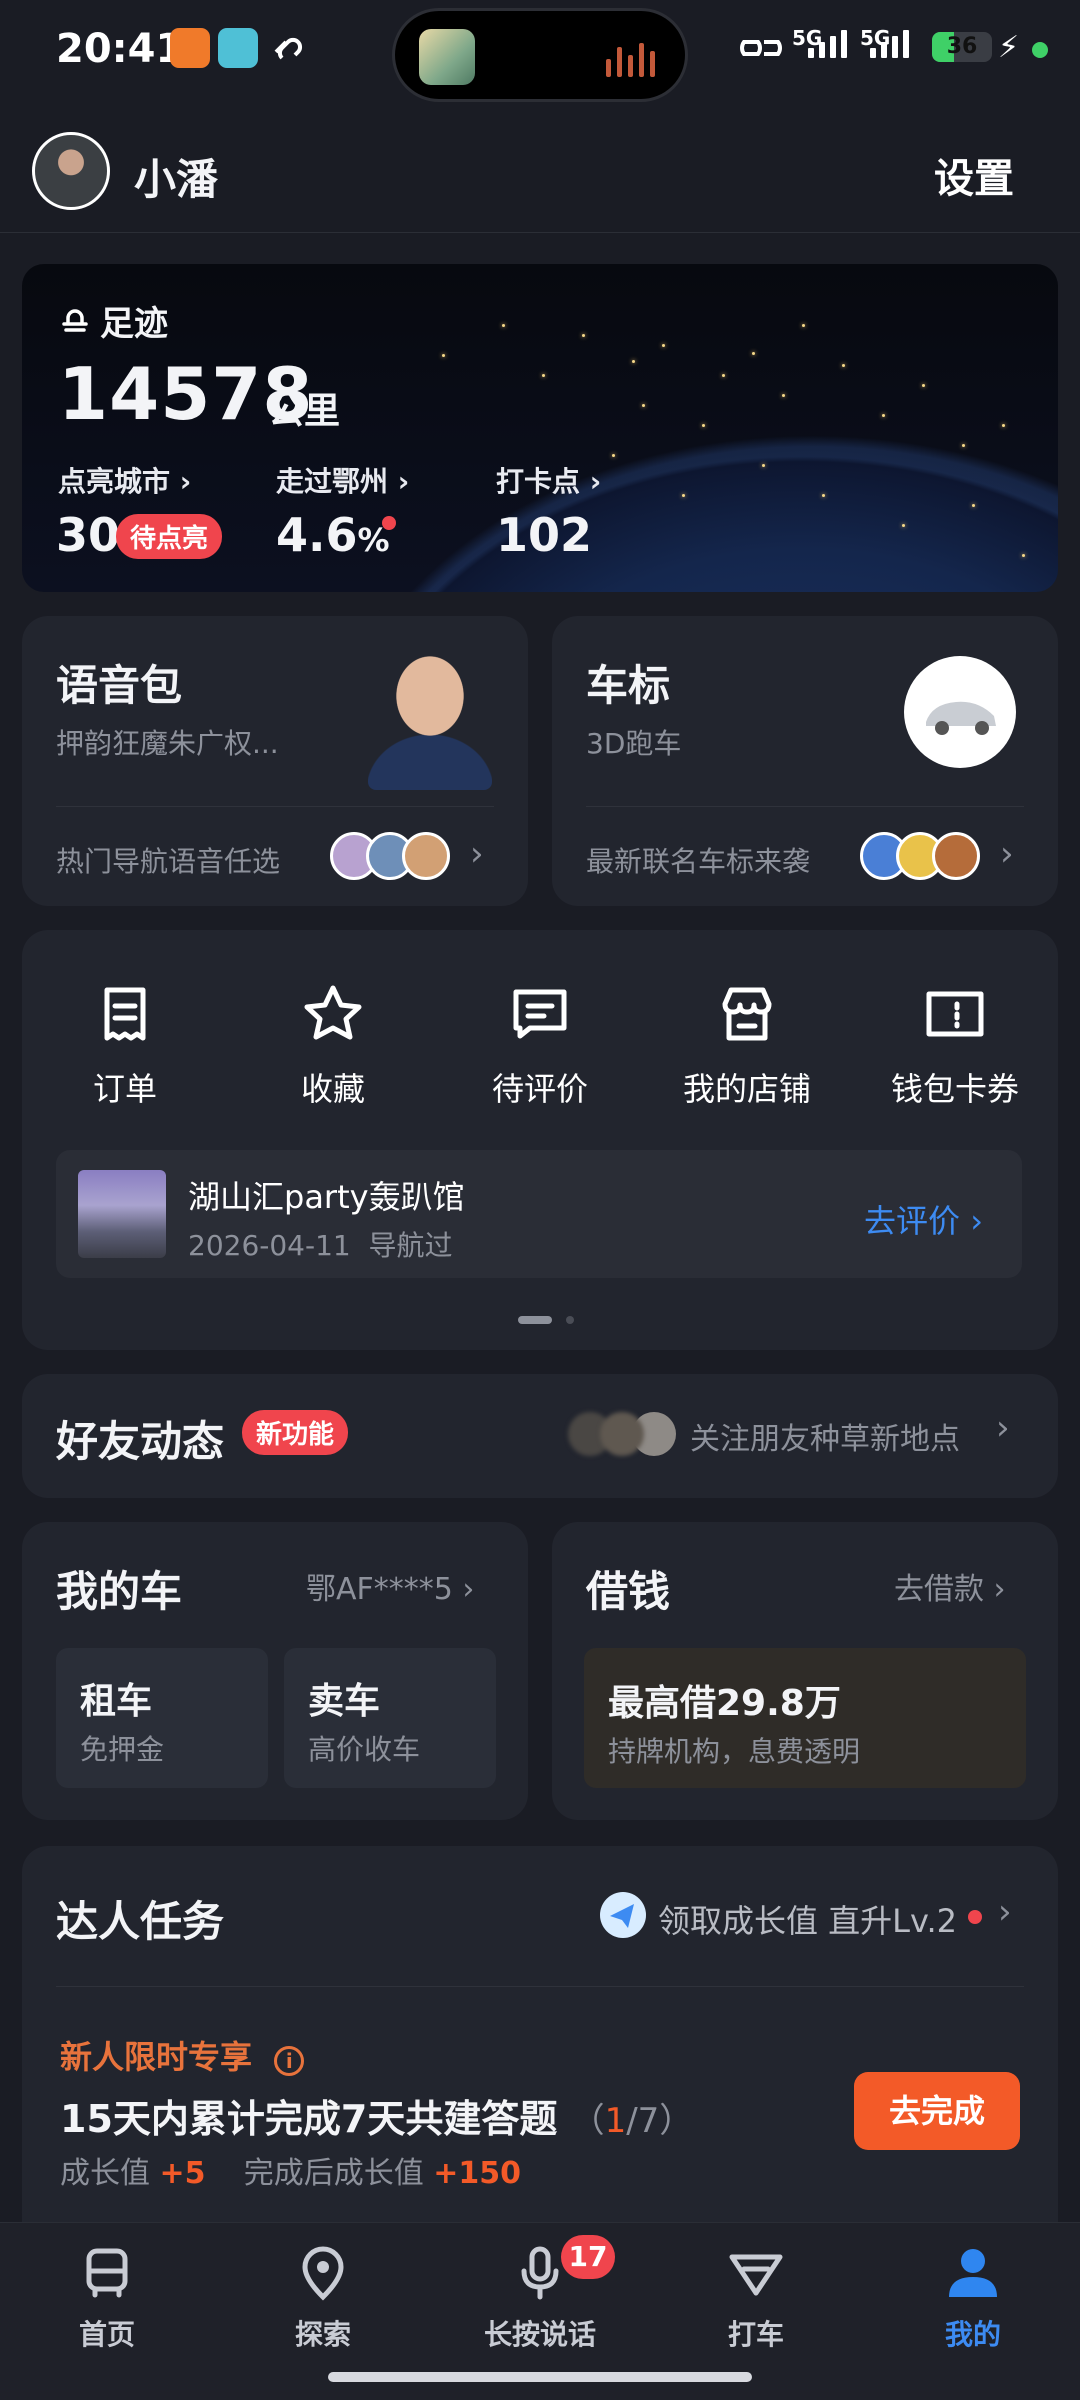  I want to click on voice-pack-card: 语音包 押韵狂魔朱广权... 热门导航语音任选 ›, so click(275, 761).